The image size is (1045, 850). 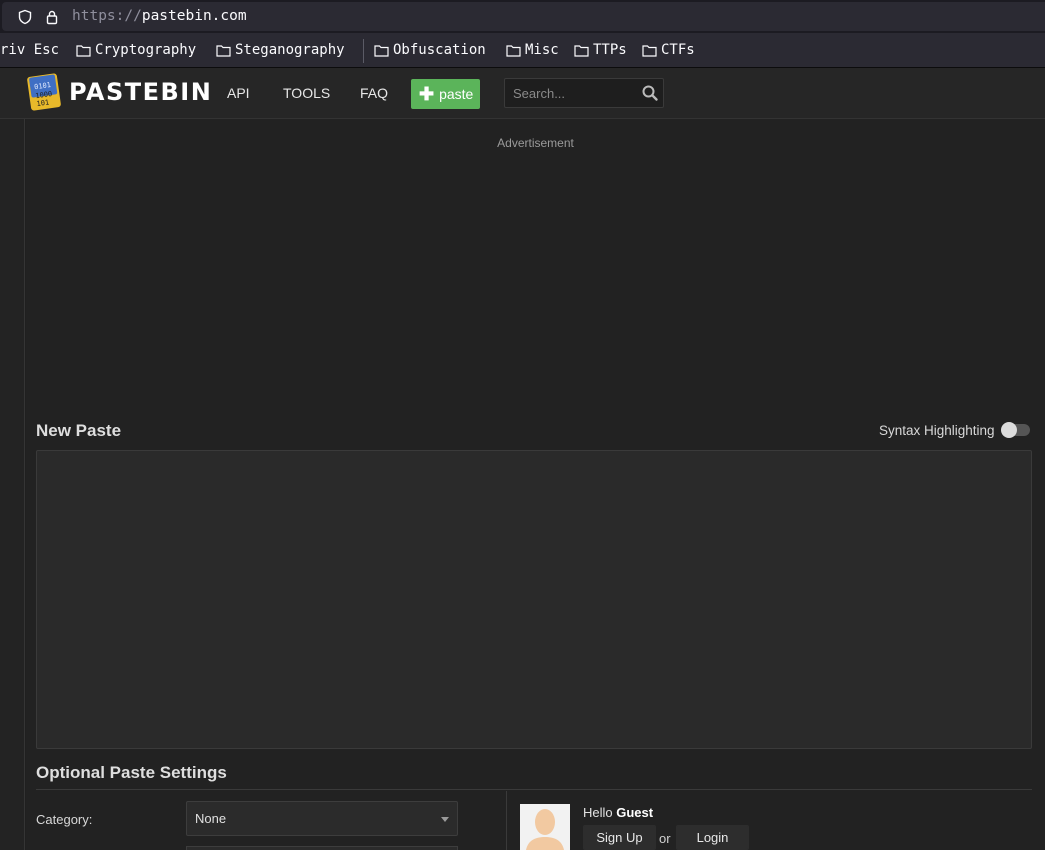 I want to click on bookmark-label: TTPs, so click(x=610, y=50).